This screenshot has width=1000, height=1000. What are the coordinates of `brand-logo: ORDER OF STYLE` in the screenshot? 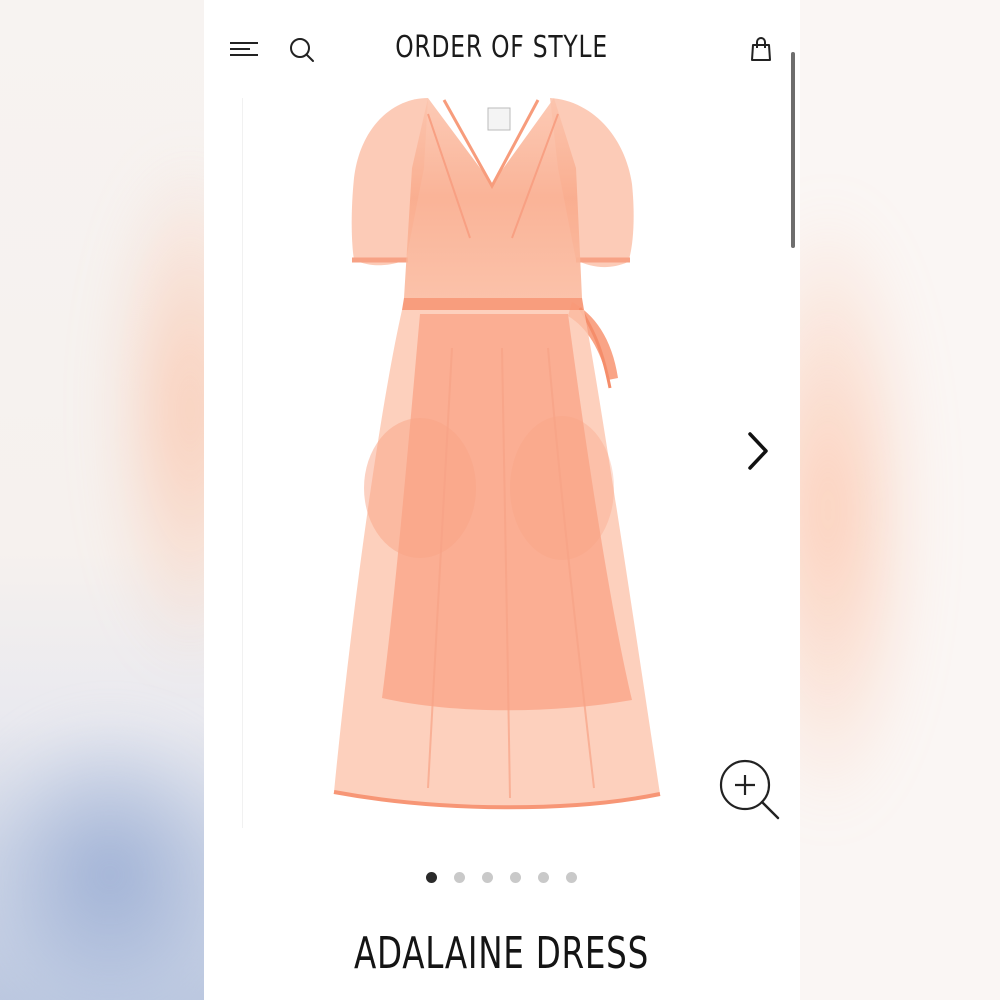 It's located at (501, 47).